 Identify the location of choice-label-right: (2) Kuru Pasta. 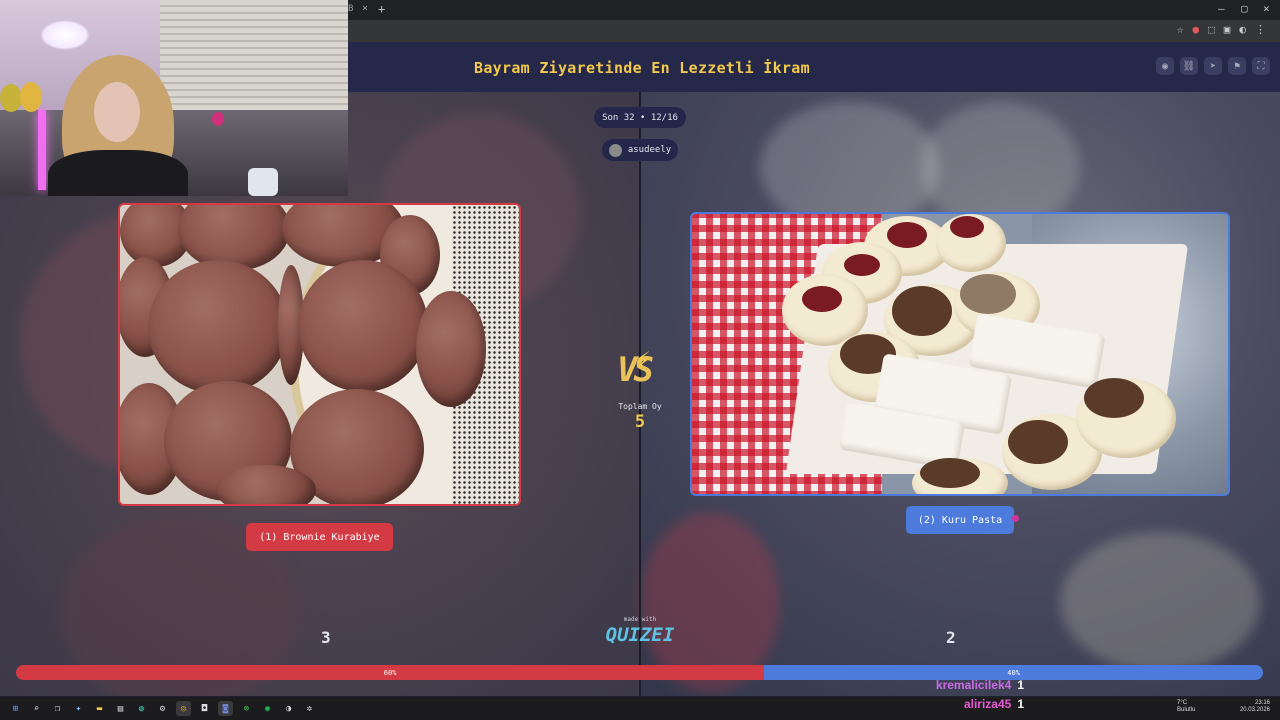
(960, 520).